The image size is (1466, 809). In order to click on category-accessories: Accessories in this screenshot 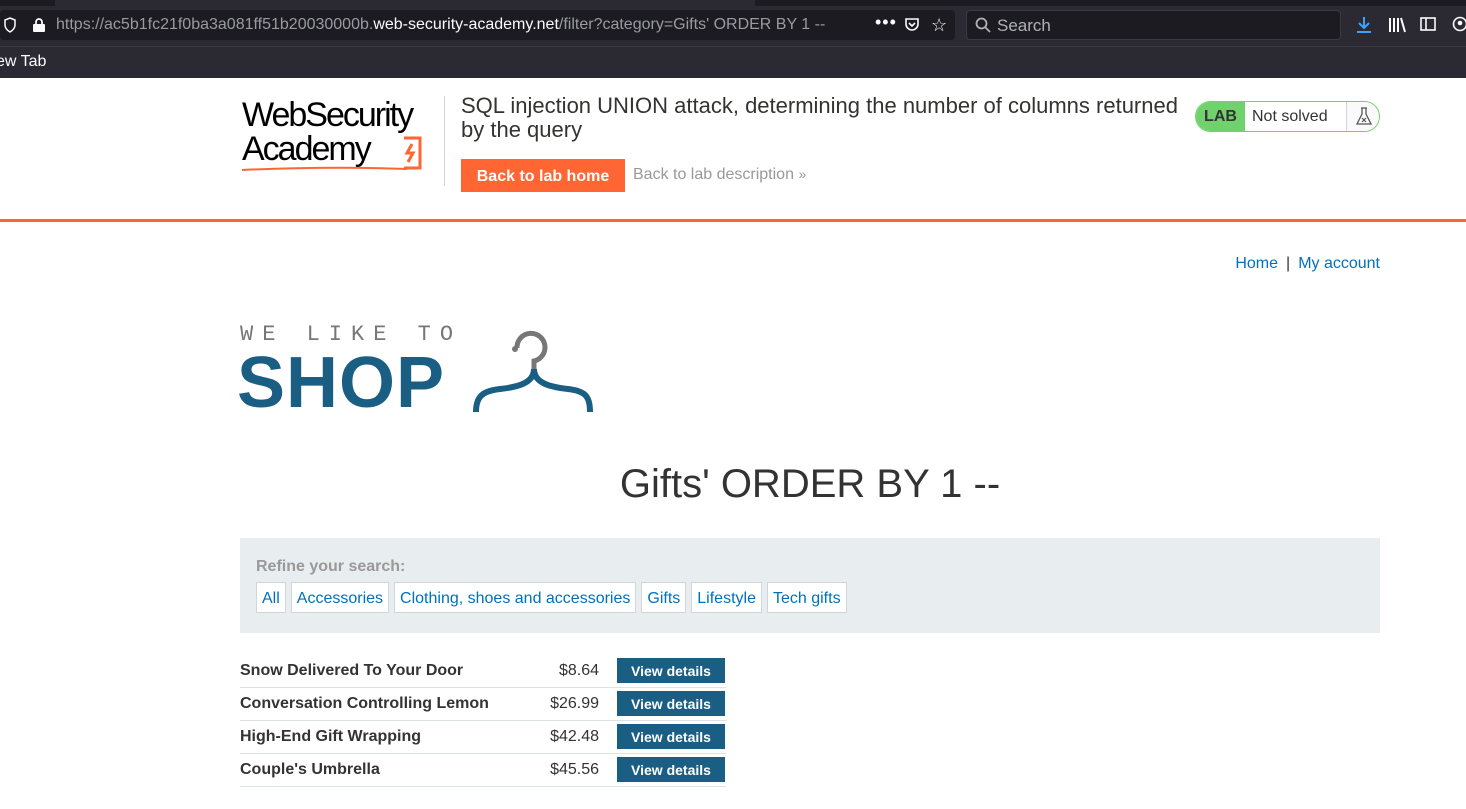, I will do `click(340, 597)`.